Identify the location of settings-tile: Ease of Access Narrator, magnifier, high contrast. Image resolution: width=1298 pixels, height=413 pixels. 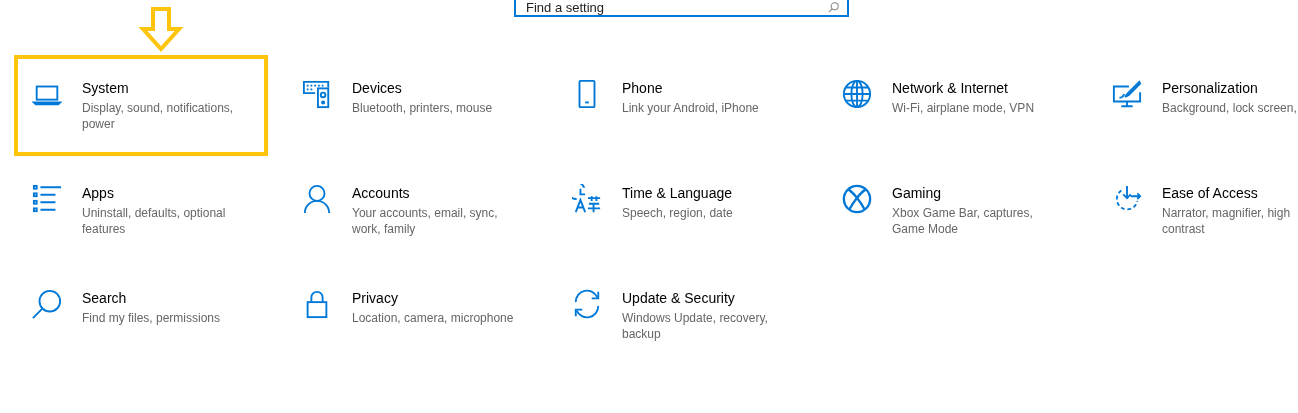
(1196, 210).